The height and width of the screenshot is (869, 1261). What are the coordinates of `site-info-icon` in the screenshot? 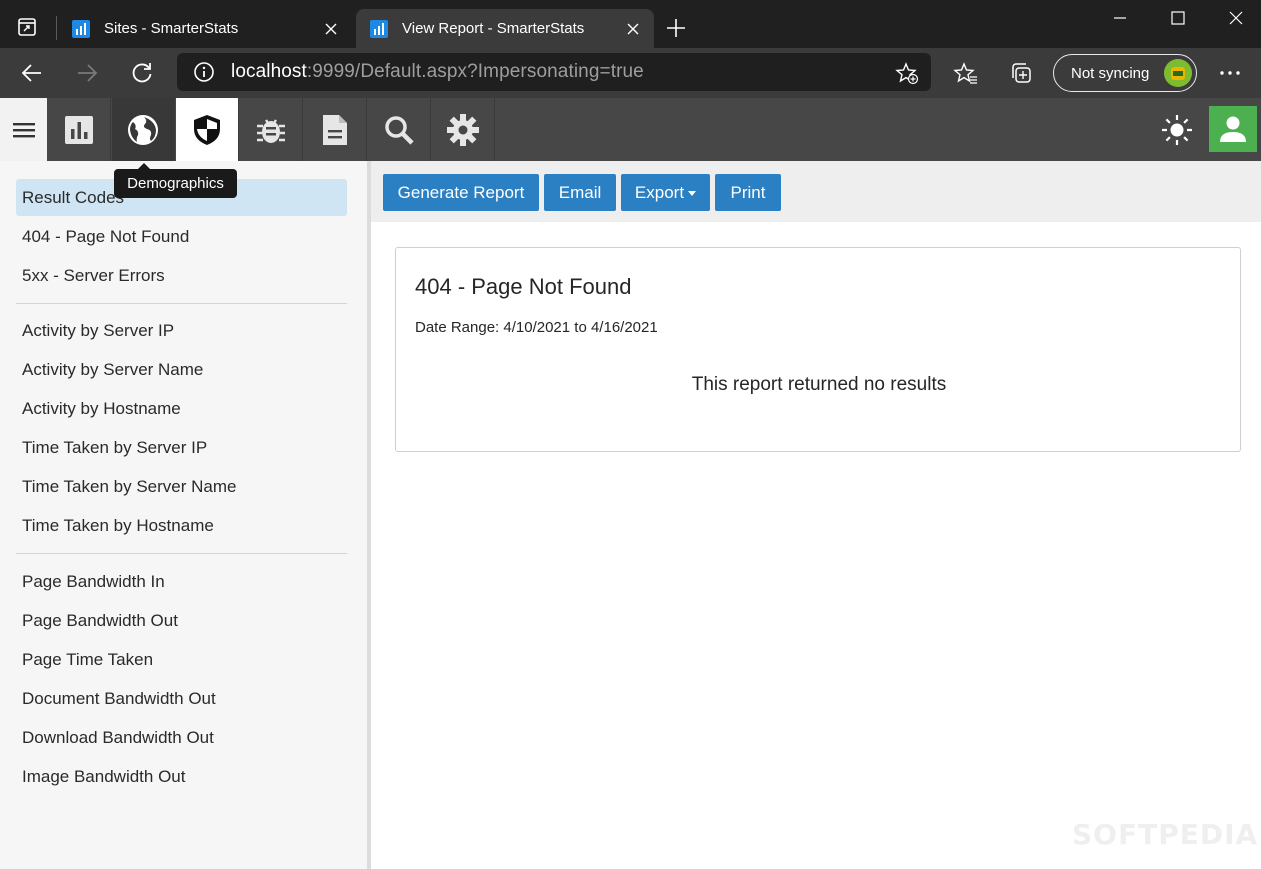 It's located at (204, 72).